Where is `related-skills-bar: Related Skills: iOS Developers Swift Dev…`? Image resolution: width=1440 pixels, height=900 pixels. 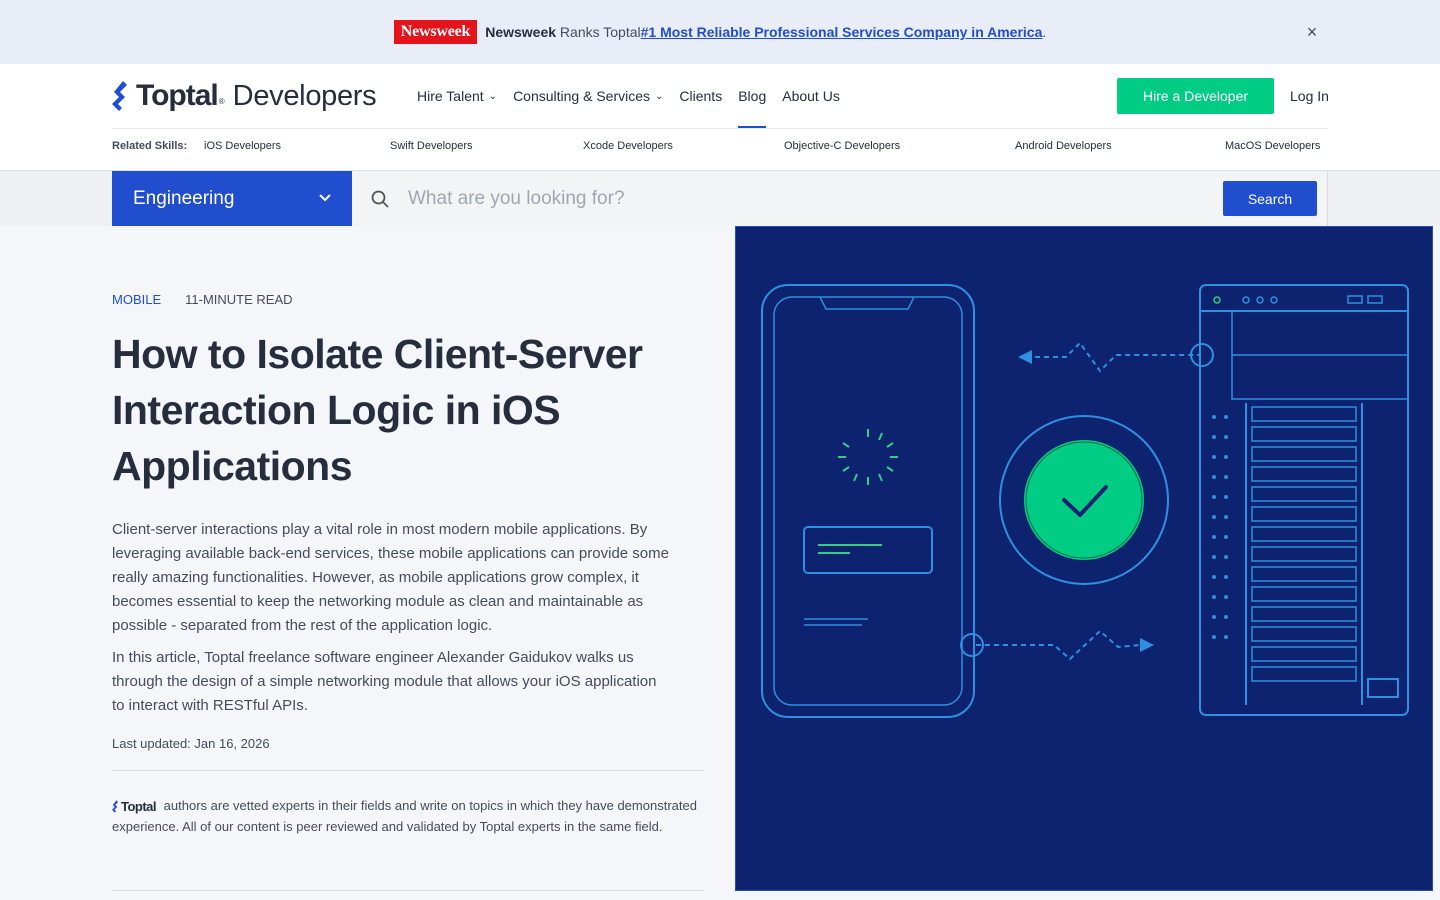
related-skills-bar: Related Skills: iOS Developers Swift Dev… is located at coordinates (720, 149).